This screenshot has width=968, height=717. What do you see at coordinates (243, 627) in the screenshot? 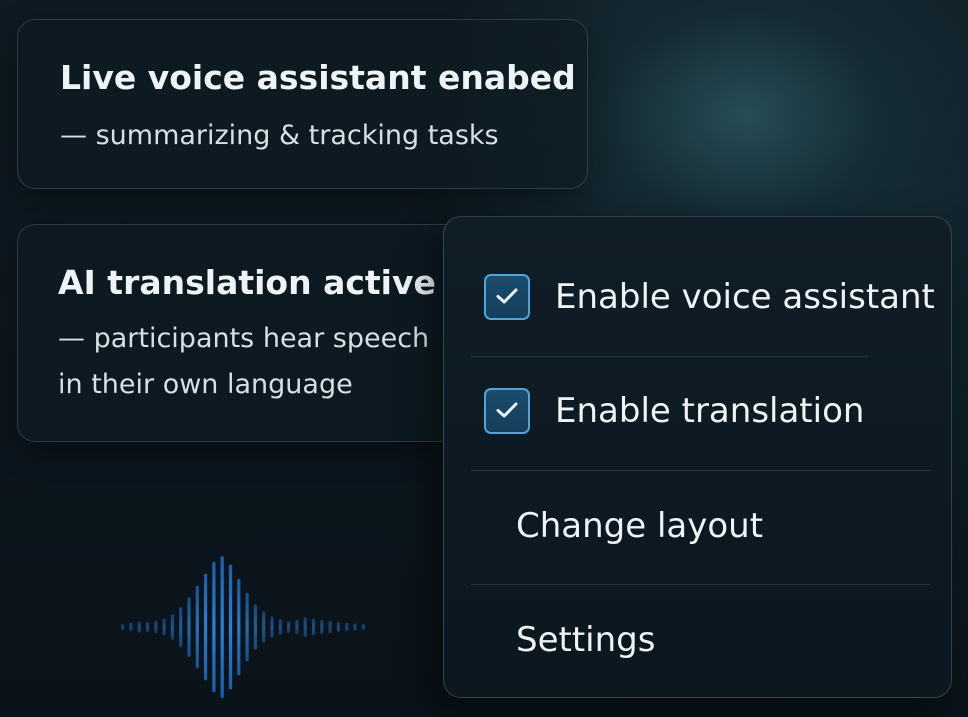
I see `audio-waveform-icon` at bounding box center [243, 627].